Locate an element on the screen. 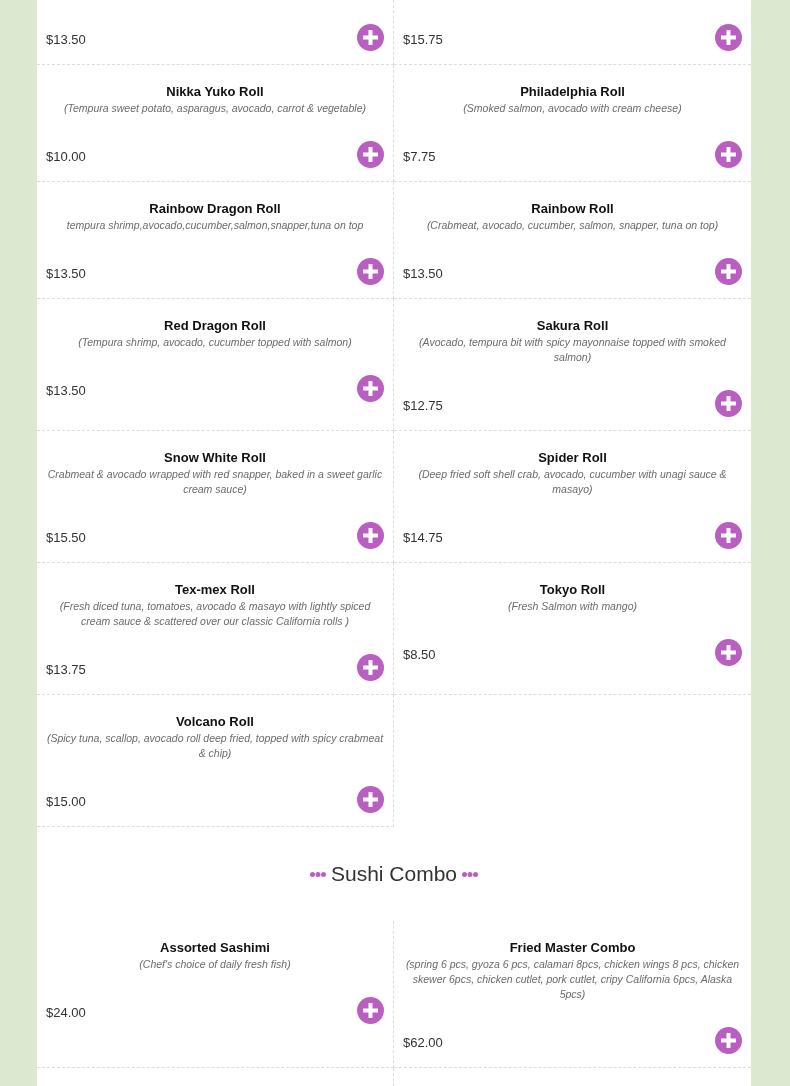  dish-price: $10.00 is located at coordinates (66, 156).